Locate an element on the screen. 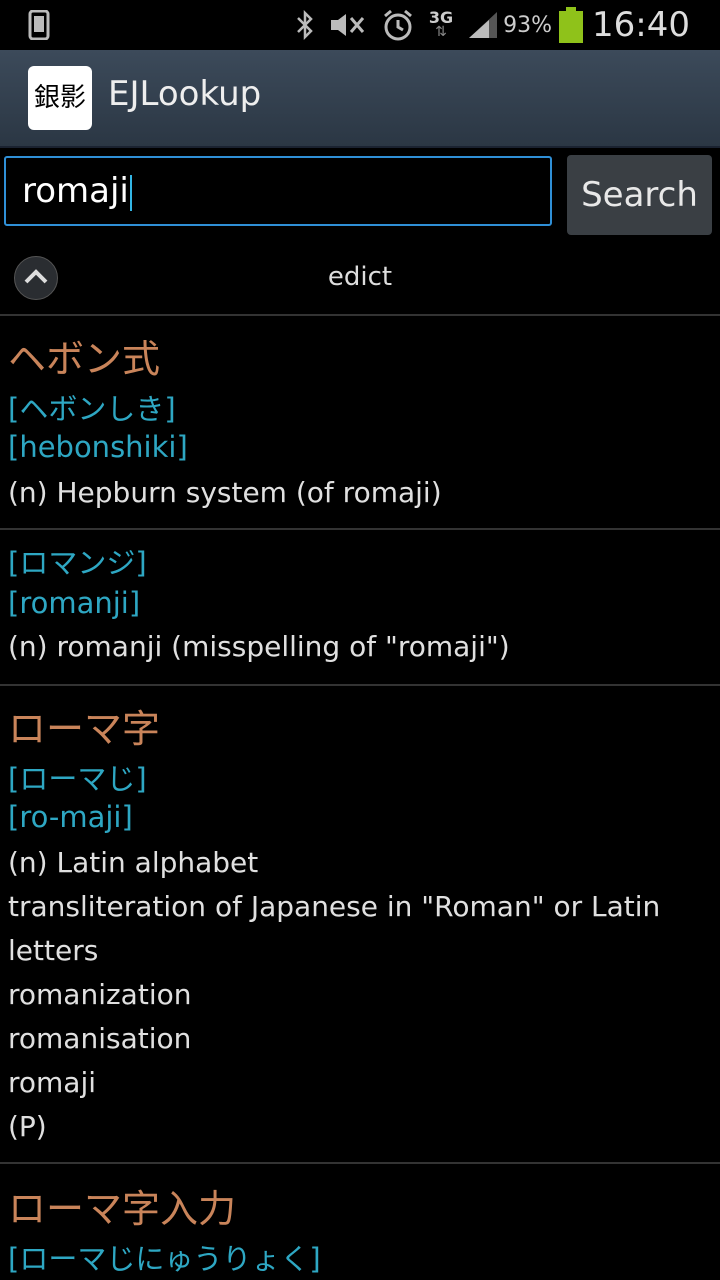 Image resolution: width=720 pixels, height=1280 pixels. bluetooth-icon is located at coordinates (304, 25).